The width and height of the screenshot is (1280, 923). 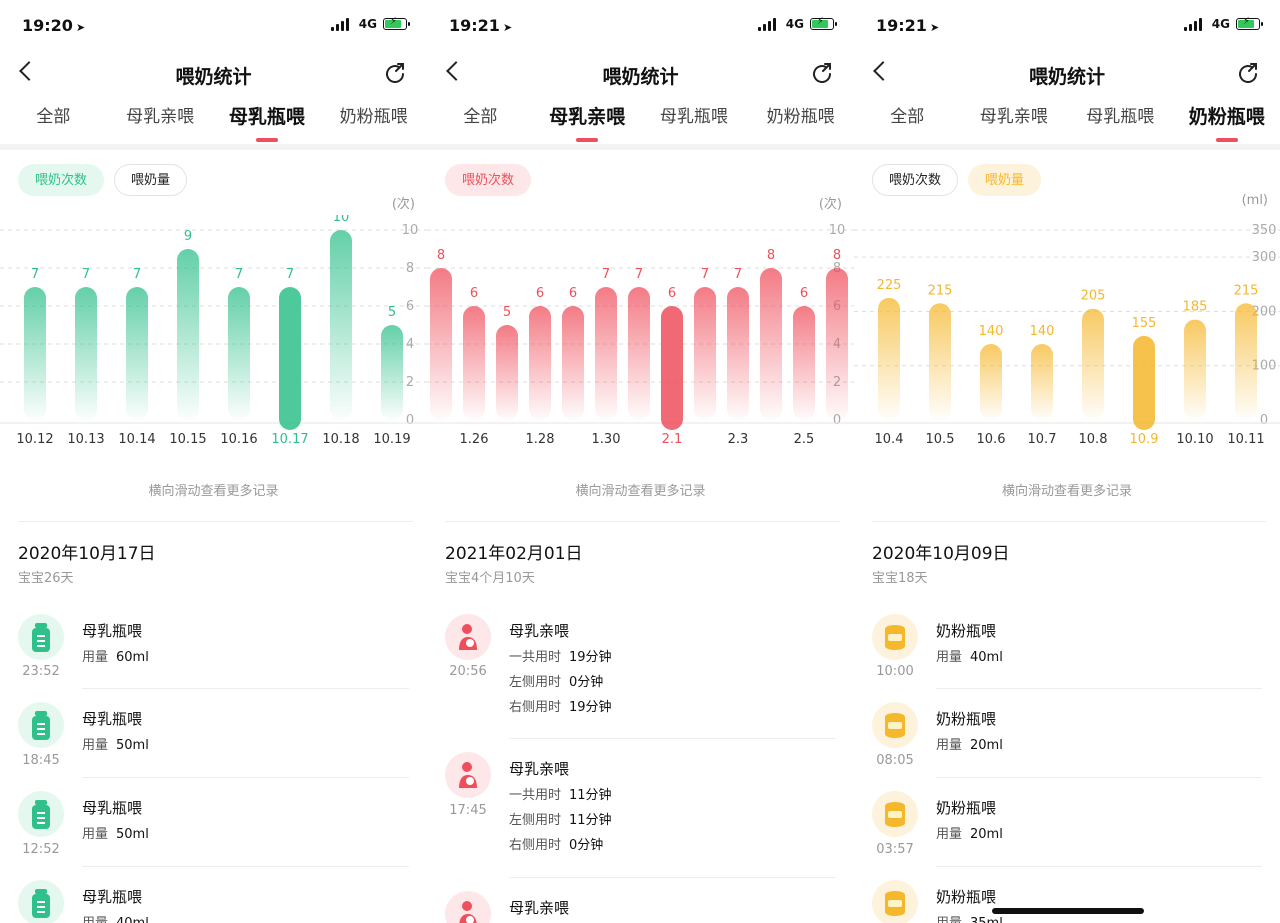 What do you see at coordinates (738, 439) in the screenshot?
I see `x-tick-label: 2.3` at bounding box center [738, 439].